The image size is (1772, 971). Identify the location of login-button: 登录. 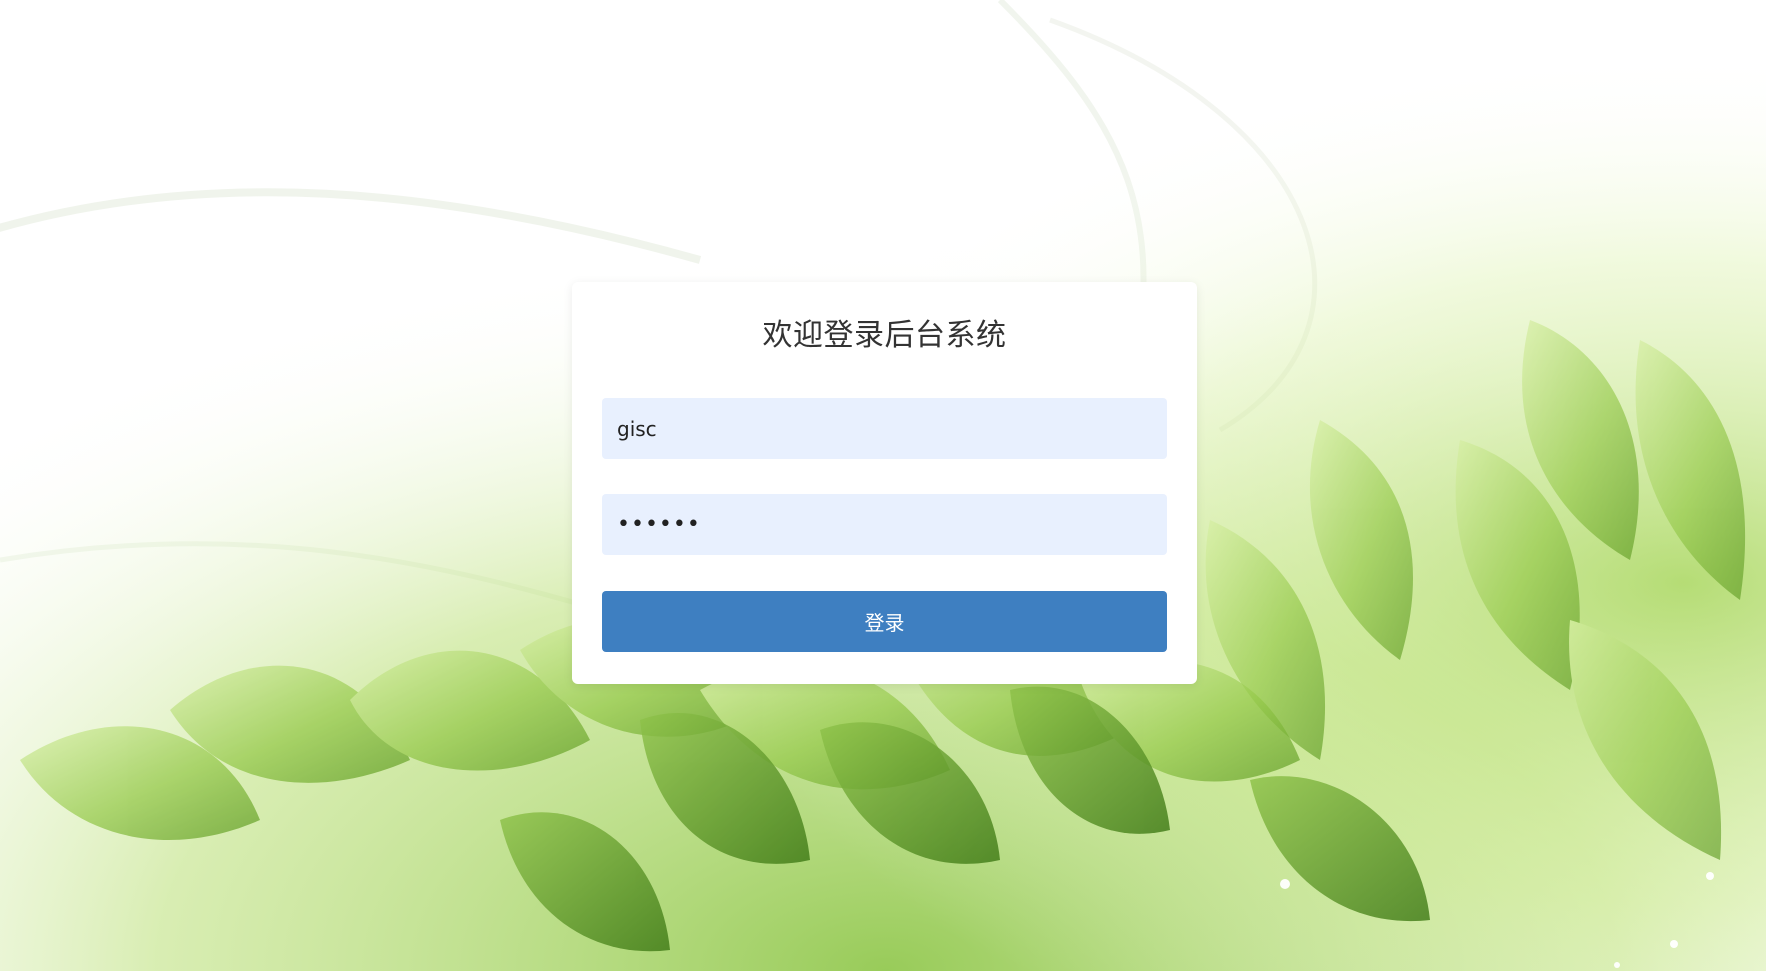
(884, 621).